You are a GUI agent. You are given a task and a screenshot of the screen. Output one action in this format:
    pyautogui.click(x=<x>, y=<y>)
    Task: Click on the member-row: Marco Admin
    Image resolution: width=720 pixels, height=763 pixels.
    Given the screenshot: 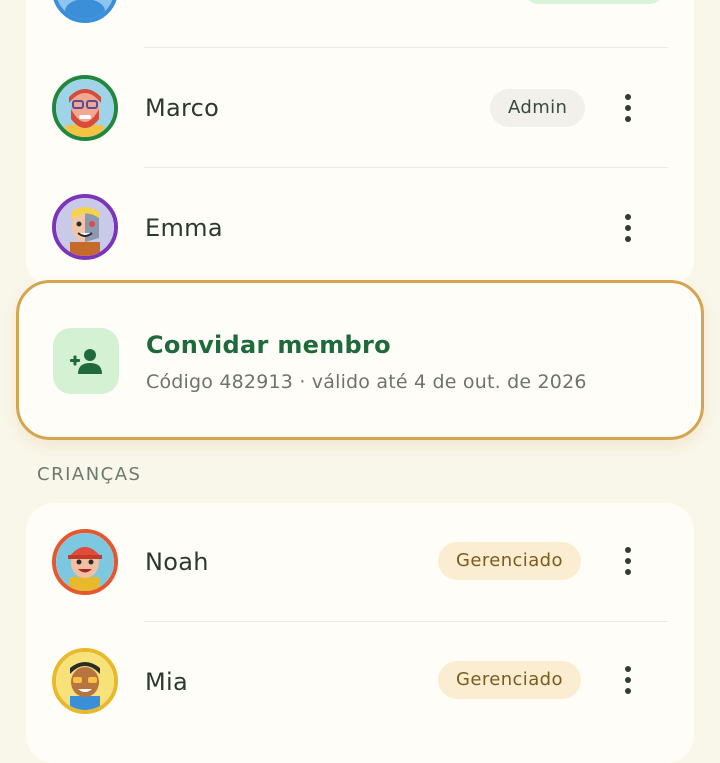 What is the action you would take?
    pyautogui.click(x=360, y=108)
    